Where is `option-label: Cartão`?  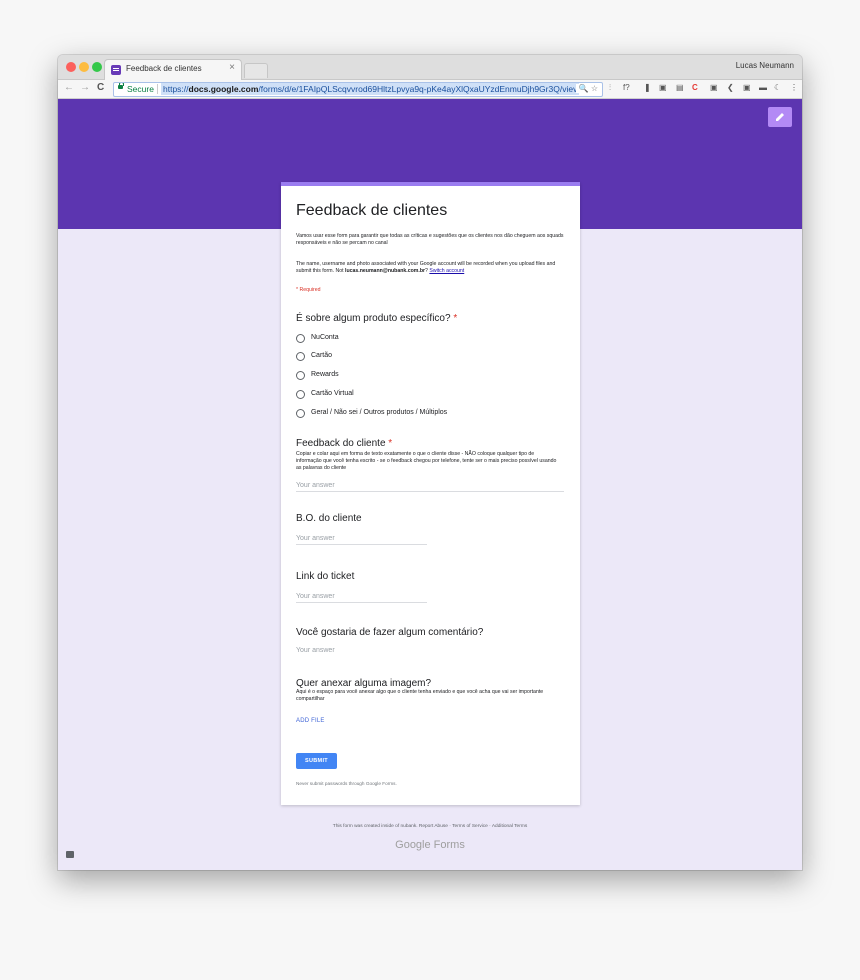 option-label: Cartão is located at coordinates (322, 355).